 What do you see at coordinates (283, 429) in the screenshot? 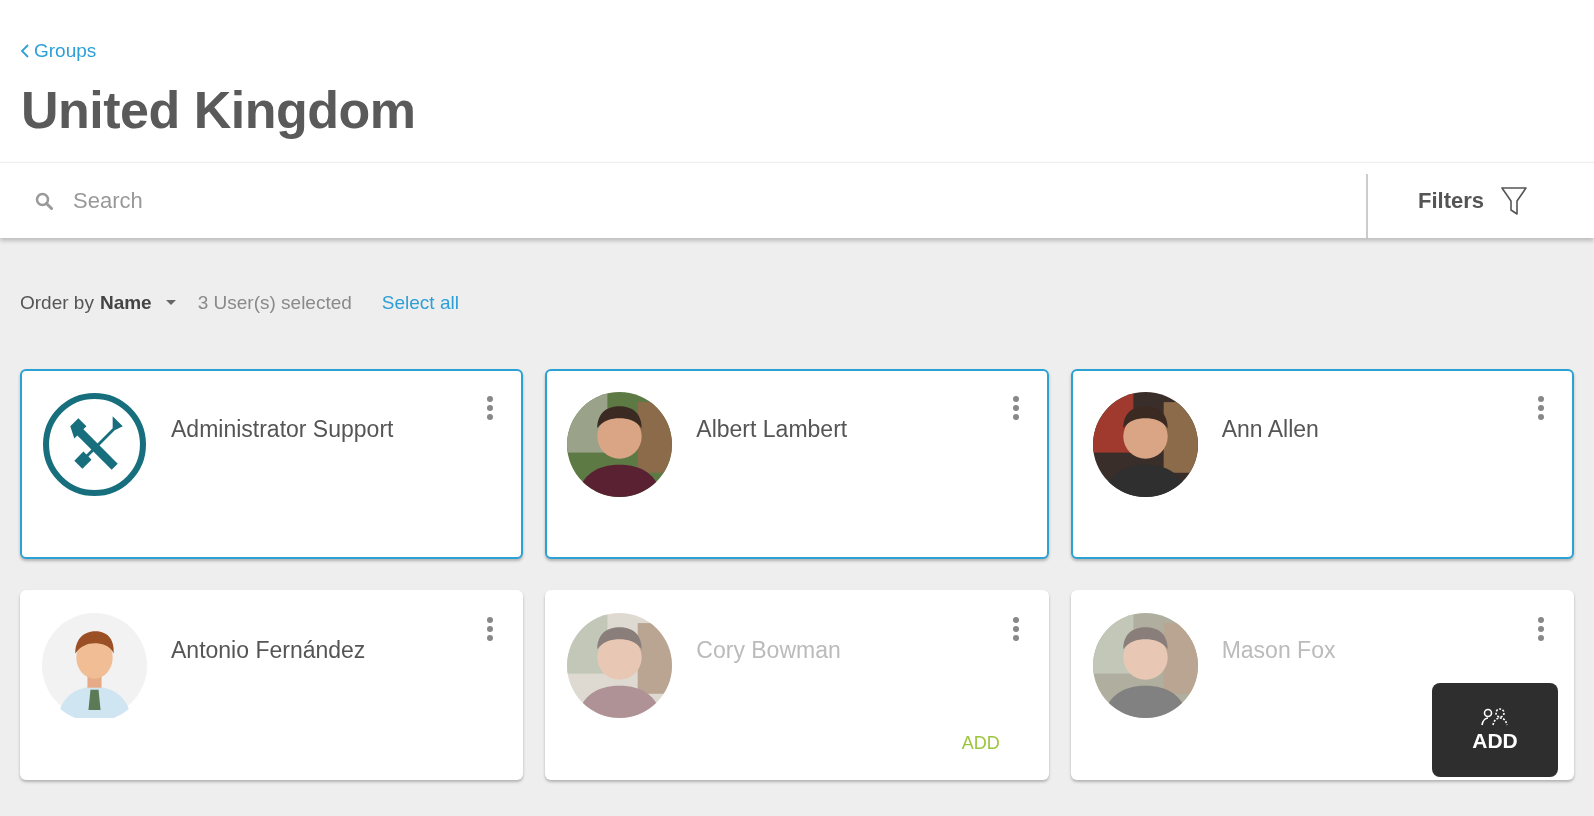
I see `user-name: Administrator Support` at bounding box center [283, 429].